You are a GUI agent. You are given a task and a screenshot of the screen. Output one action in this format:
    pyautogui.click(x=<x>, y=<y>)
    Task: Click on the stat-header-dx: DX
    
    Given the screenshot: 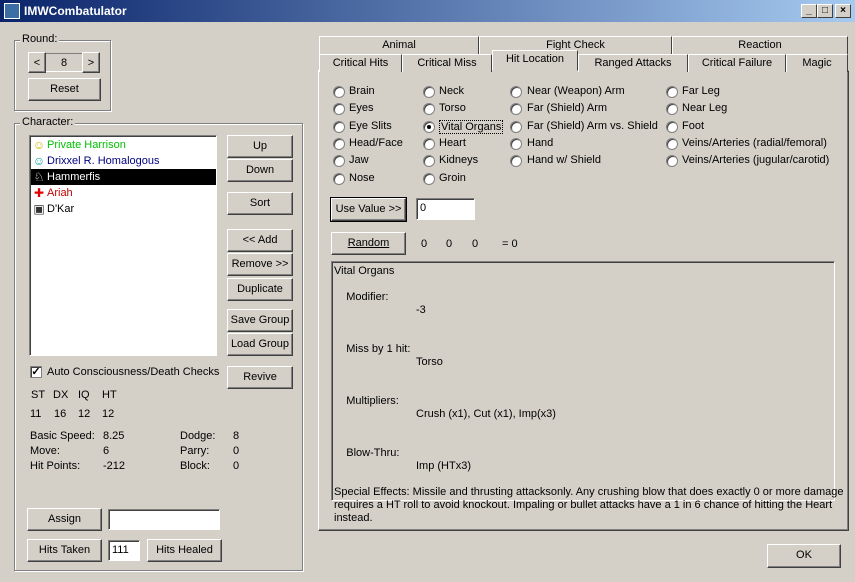 What is the action you would take?
    pyautogui.click(x=61, y=395)
    